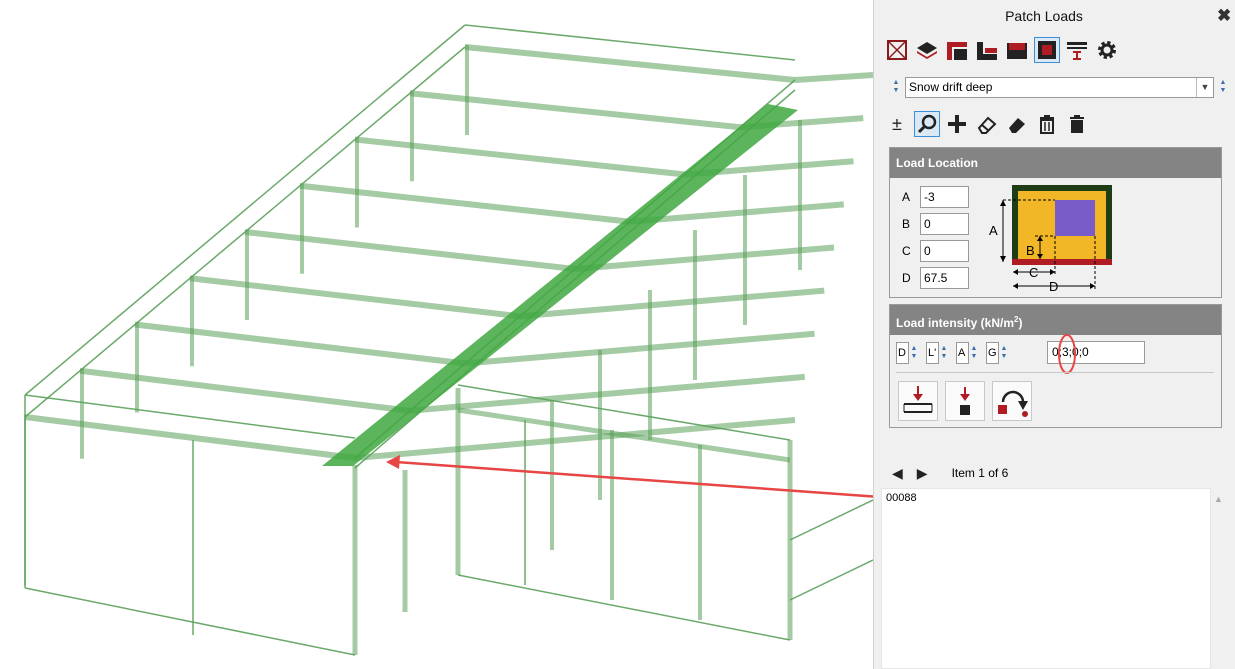 The height and width of the screenshot is (669, 1235). I want to click on load-location-diagram: A B C D, so click(1050, 239).